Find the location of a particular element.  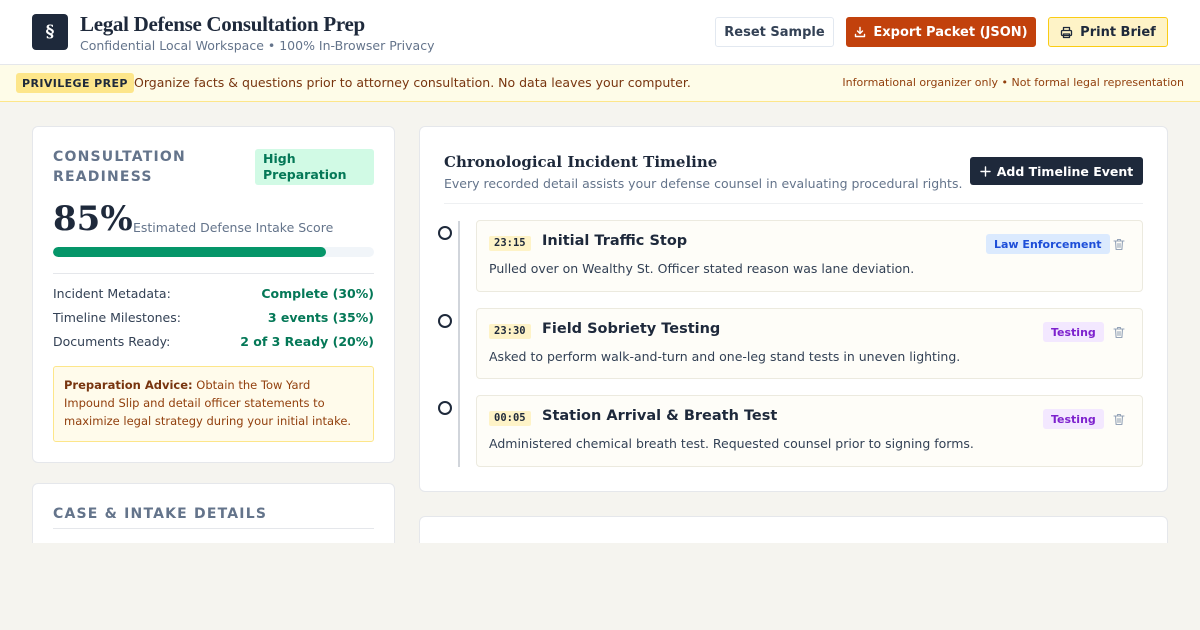

details-divider is located at coordinates (213, 528).